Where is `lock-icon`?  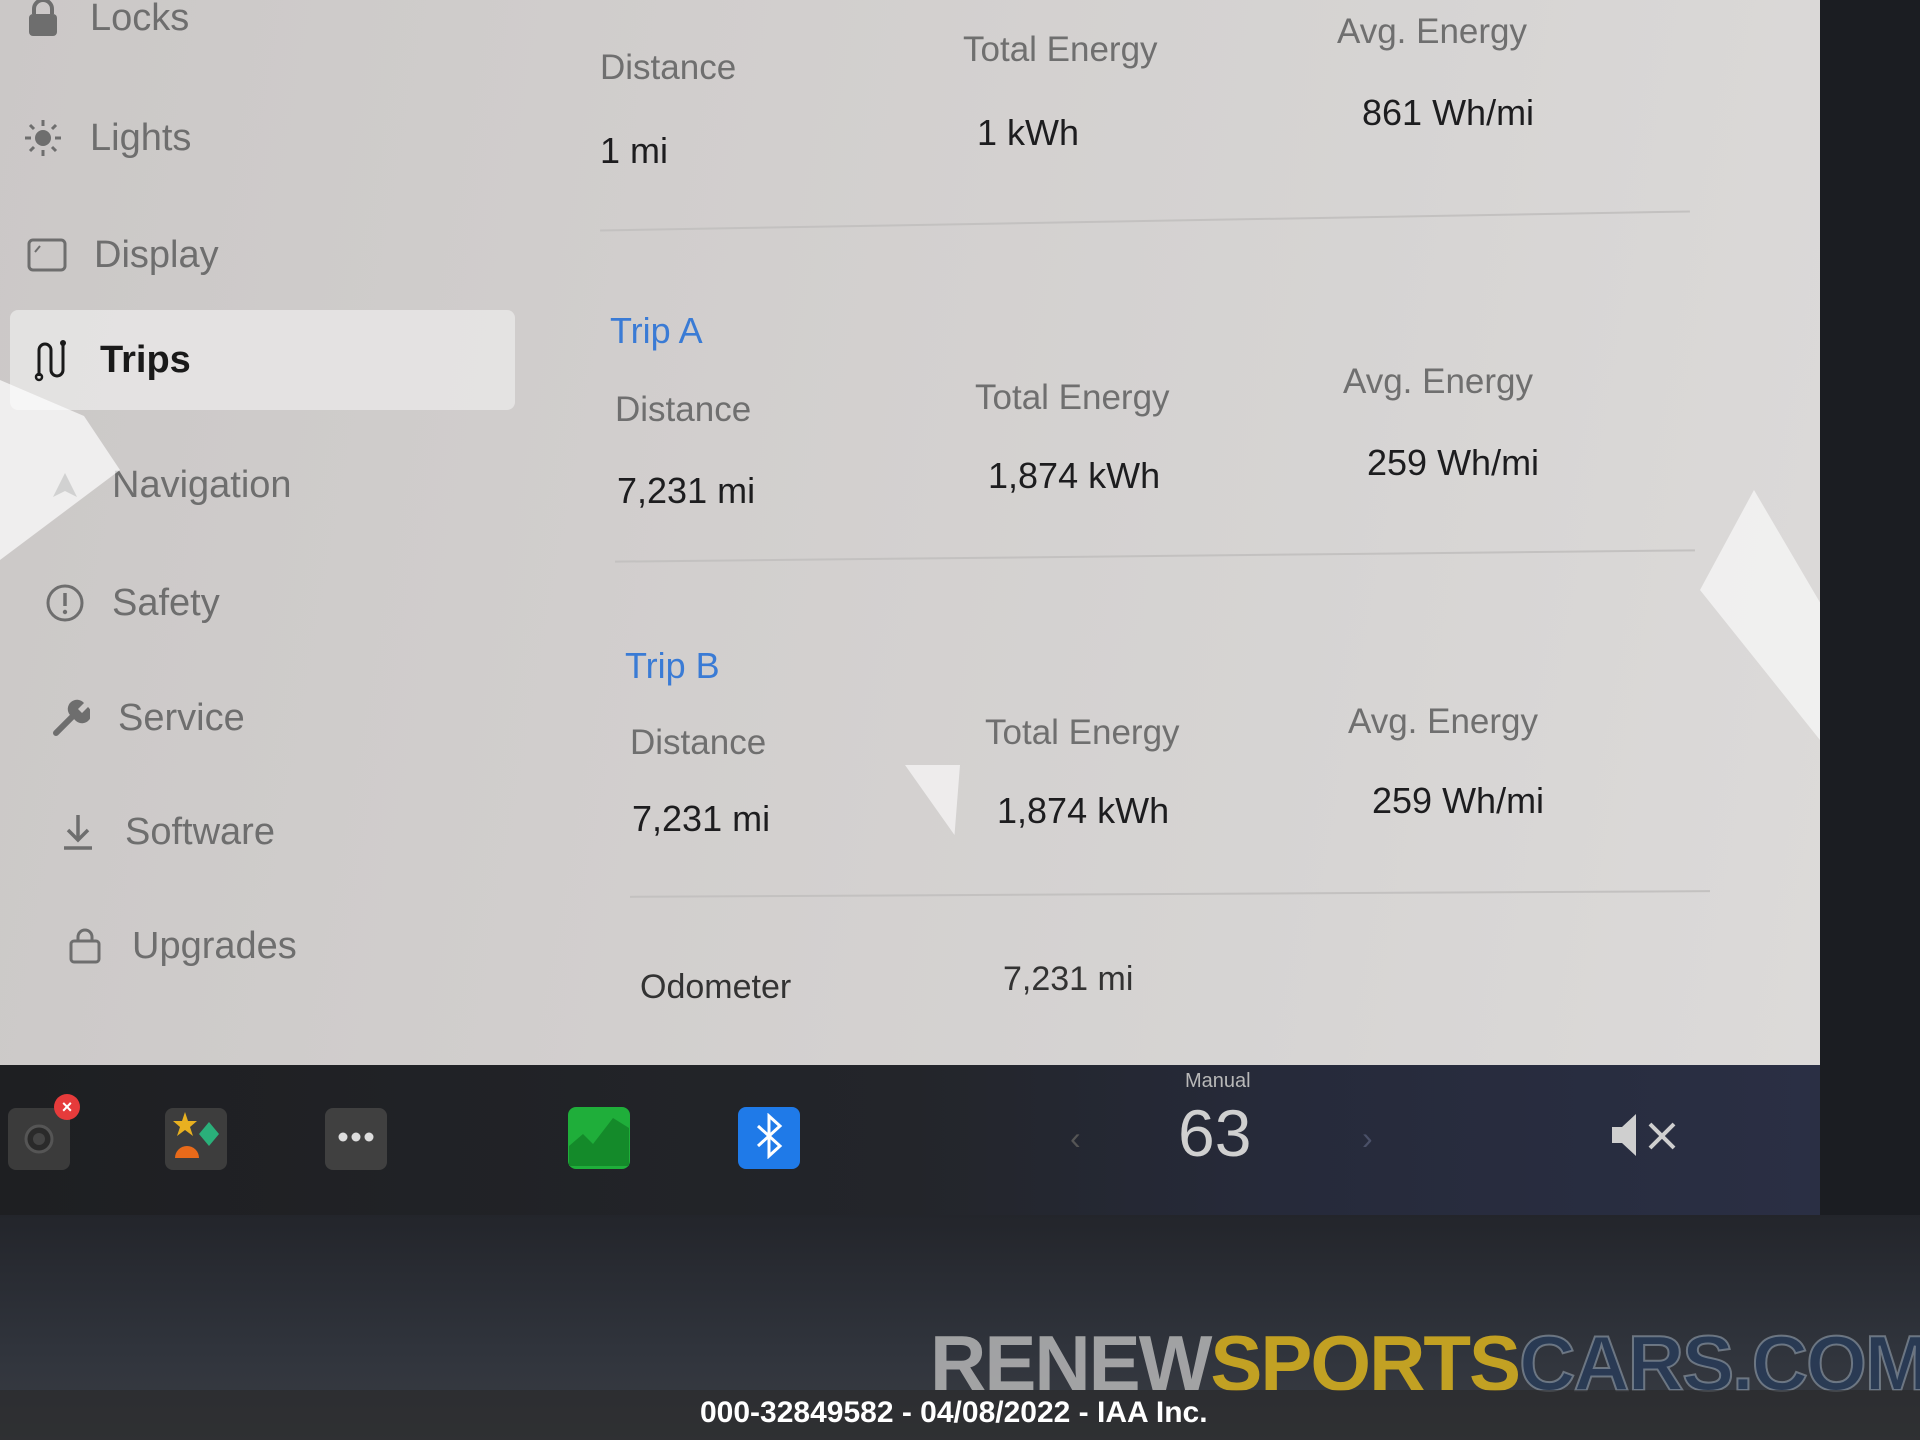
lock-icon is located at coordinates (43, 21).